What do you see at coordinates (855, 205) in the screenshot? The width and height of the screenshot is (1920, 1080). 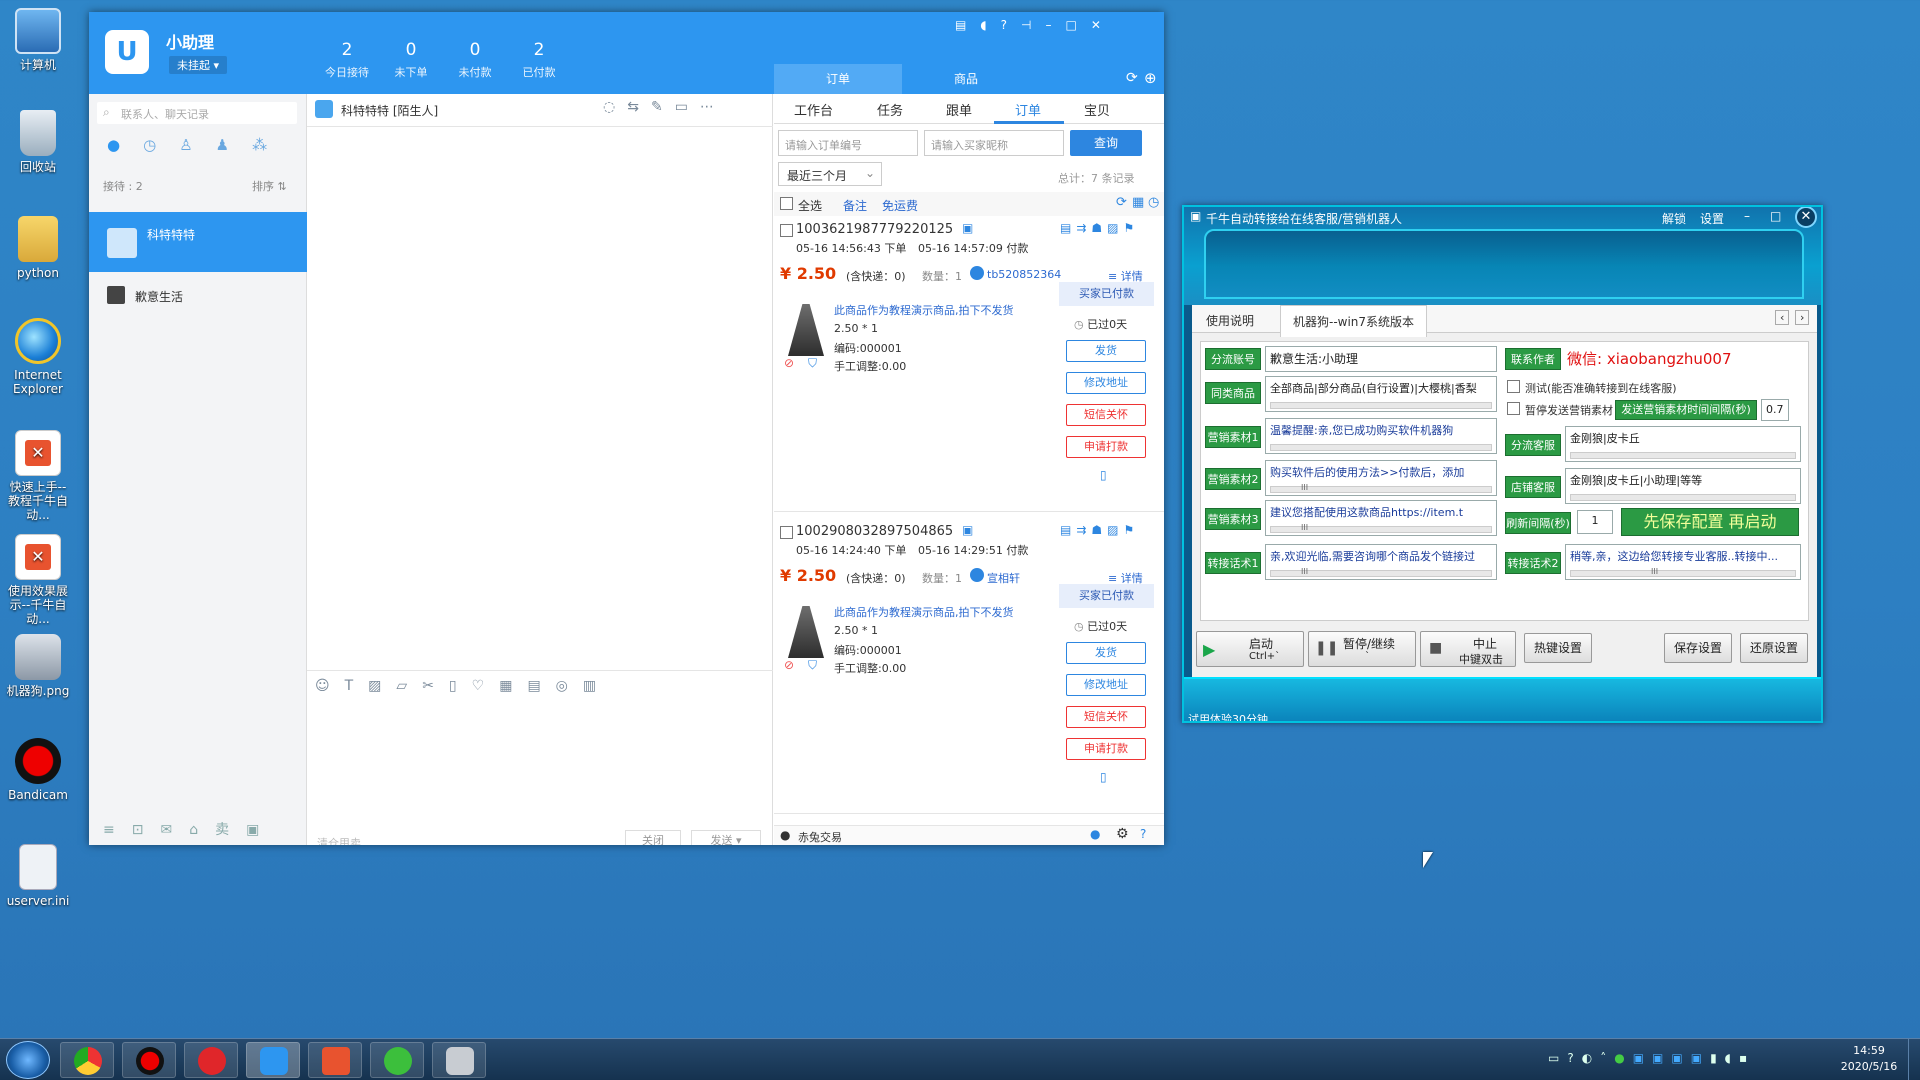 I see `remark-link: 备注` at bounding box center [855, 205].